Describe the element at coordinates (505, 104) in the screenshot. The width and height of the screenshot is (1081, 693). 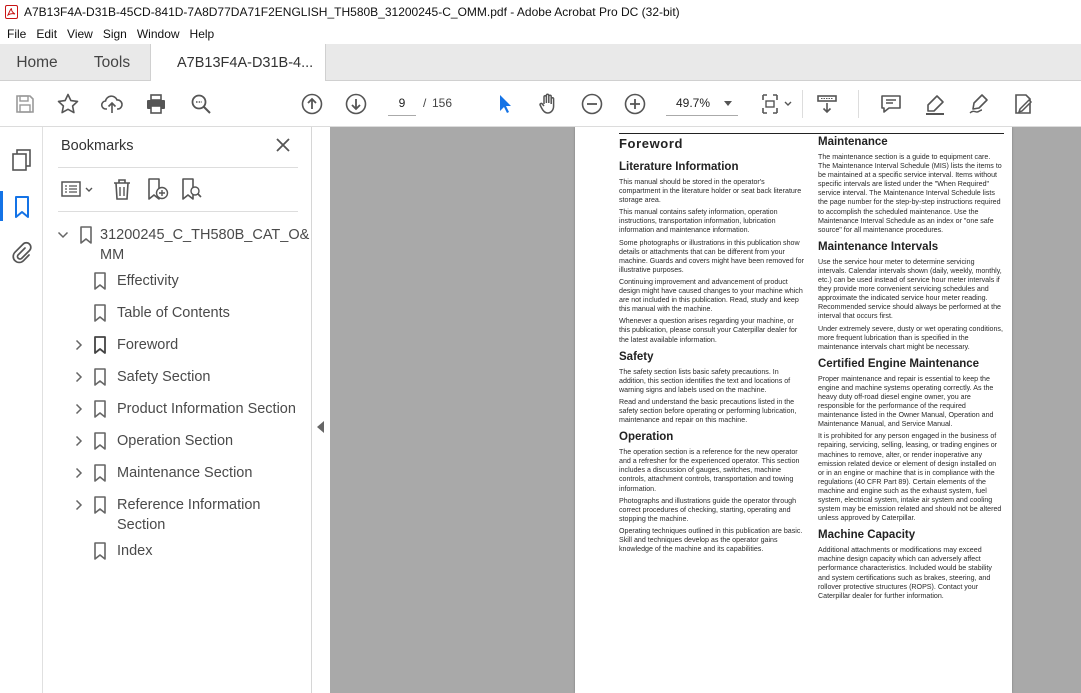
I see `select-cursor-icon` at that location.